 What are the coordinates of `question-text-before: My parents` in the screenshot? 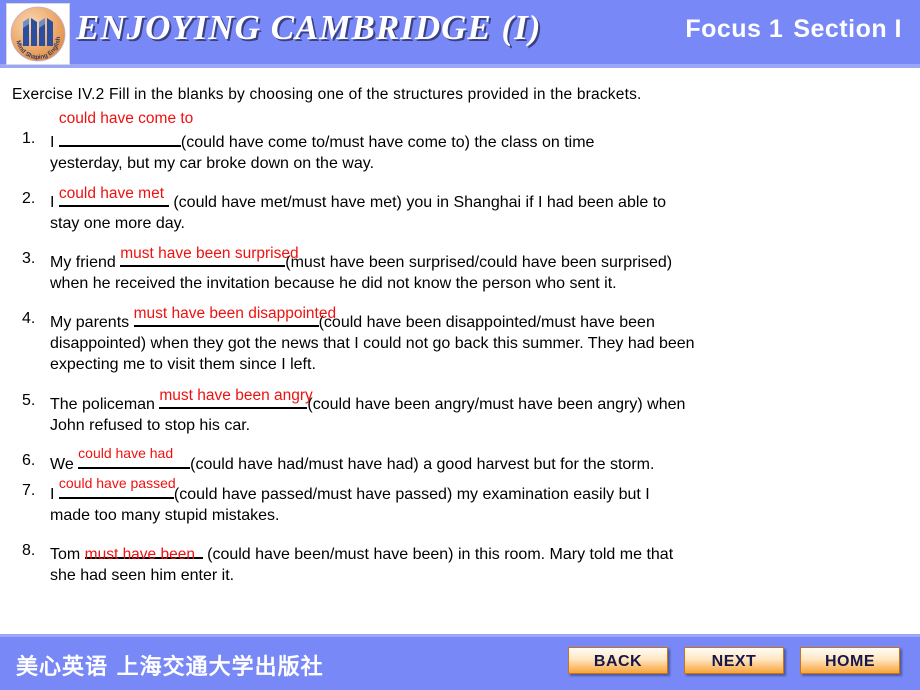 It's located at (92, 322).